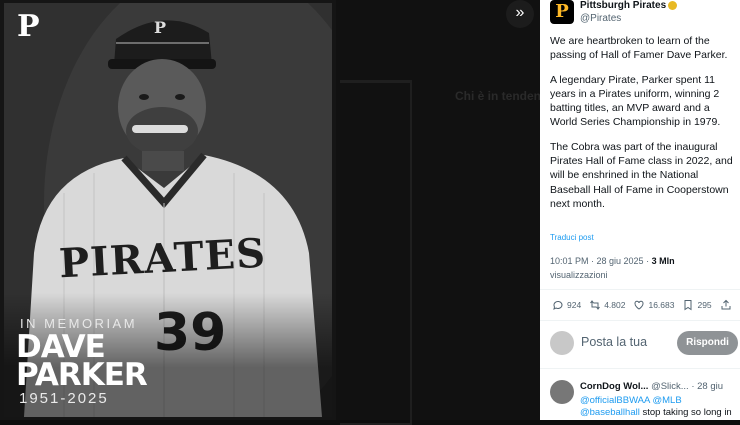 This screenshot has height=425, width=740. What do you see at coordinates (504, 96) in the screenshot?
I see `background-heading: Chi è in tendenza` at bounding box center [504, 96].